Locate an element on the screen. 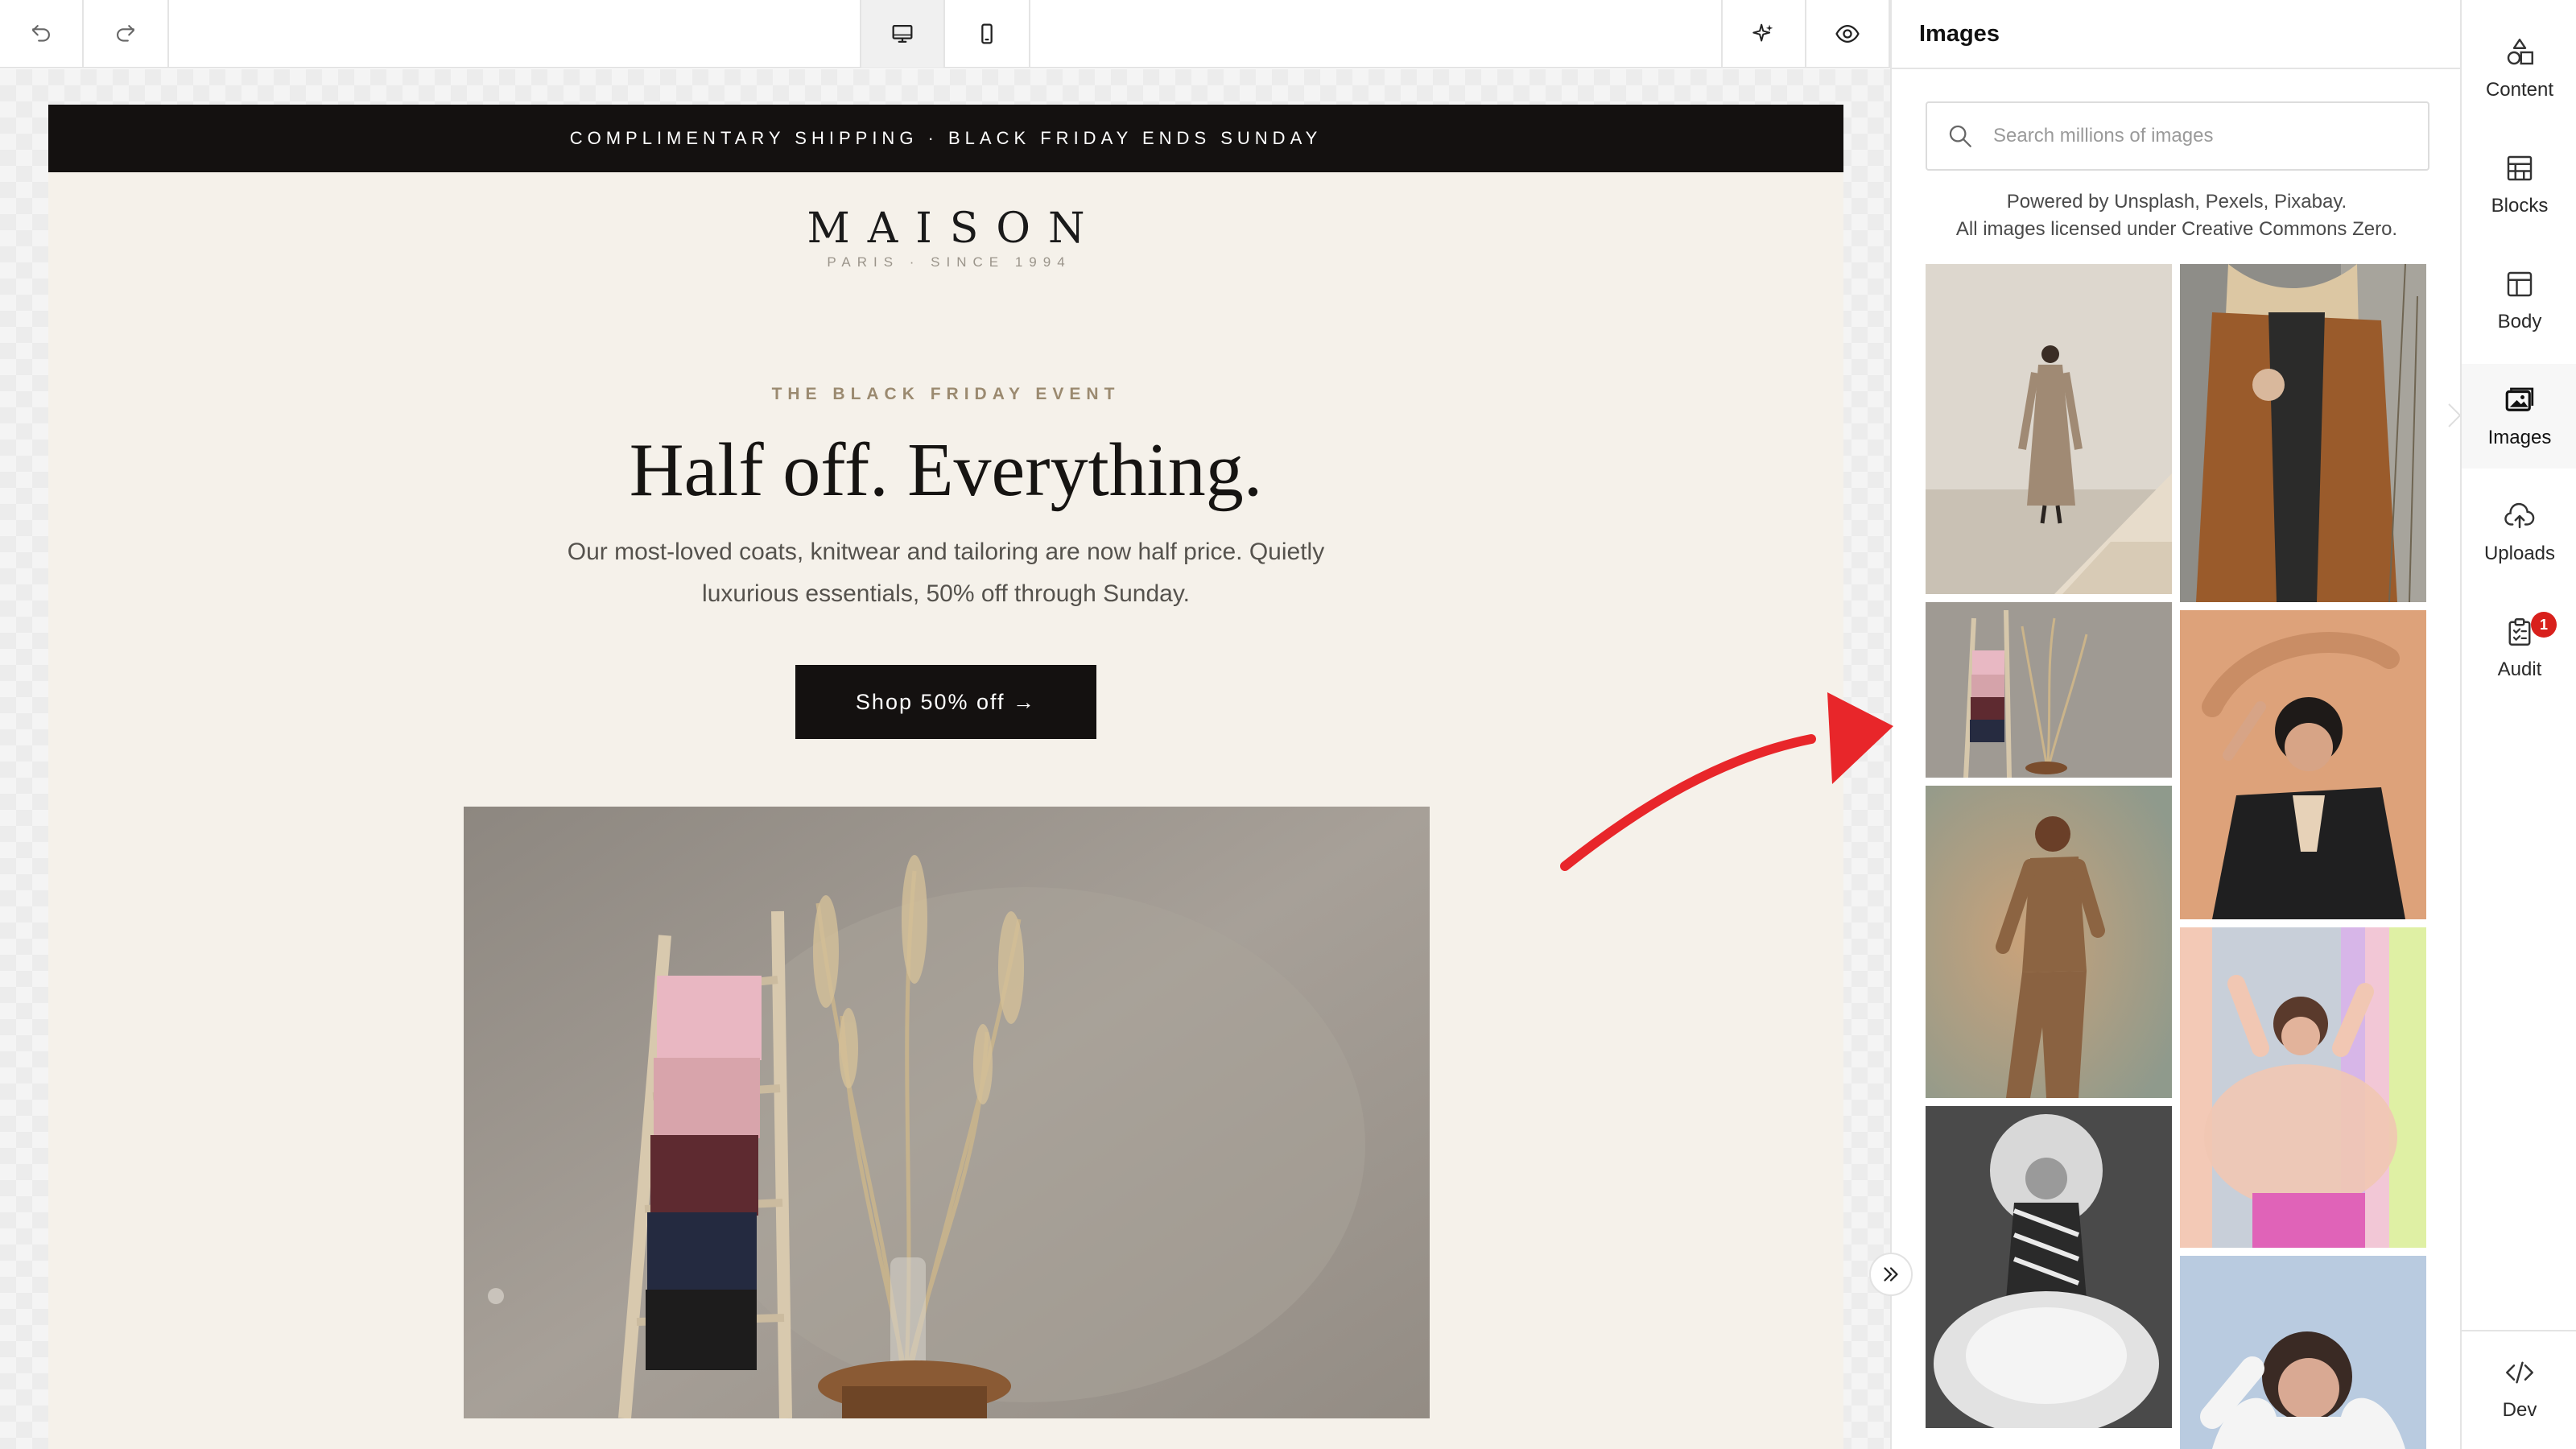 The image size is (2576, 1449). desktop-view-button is located at coordinates (902, 34).